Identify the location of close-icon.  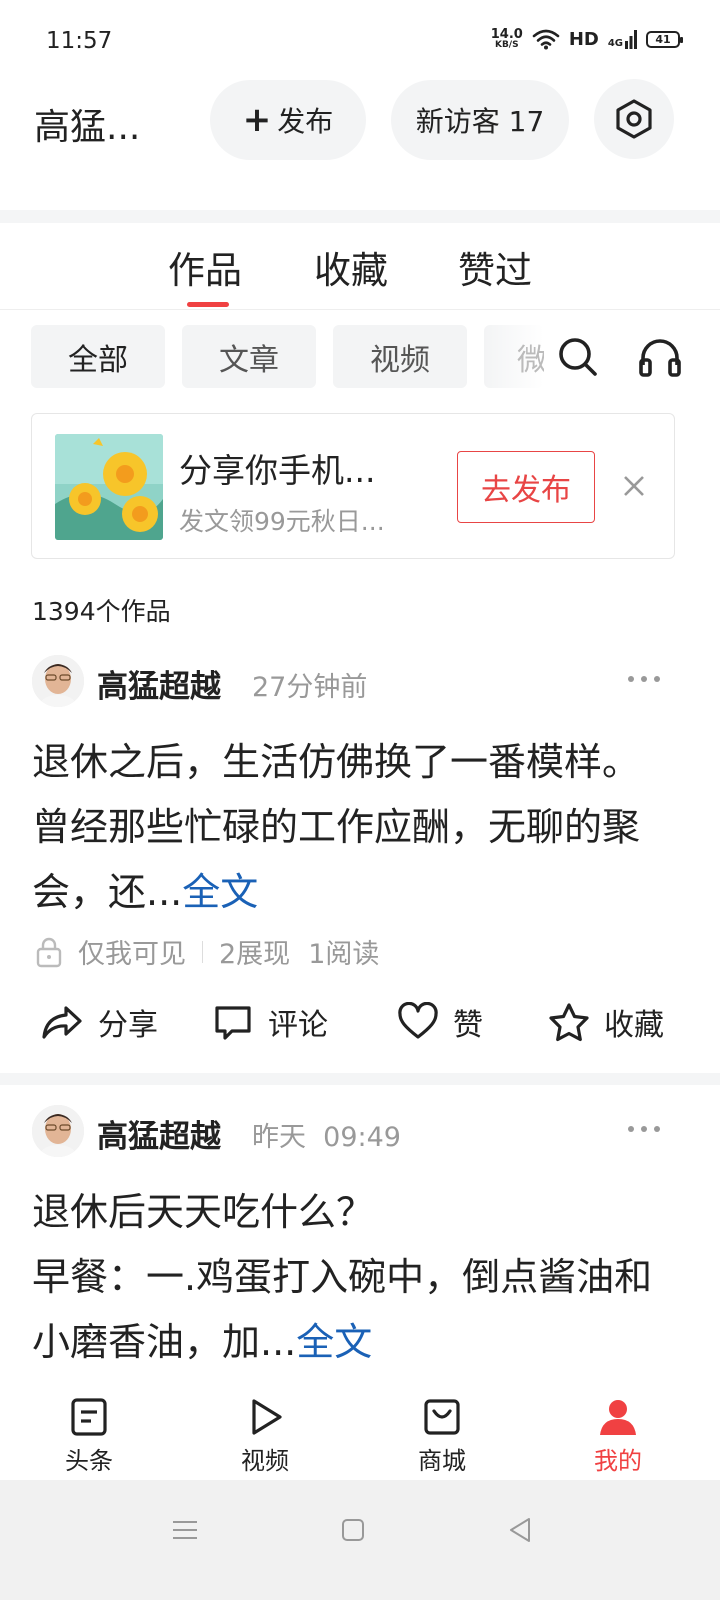
(634, 486).